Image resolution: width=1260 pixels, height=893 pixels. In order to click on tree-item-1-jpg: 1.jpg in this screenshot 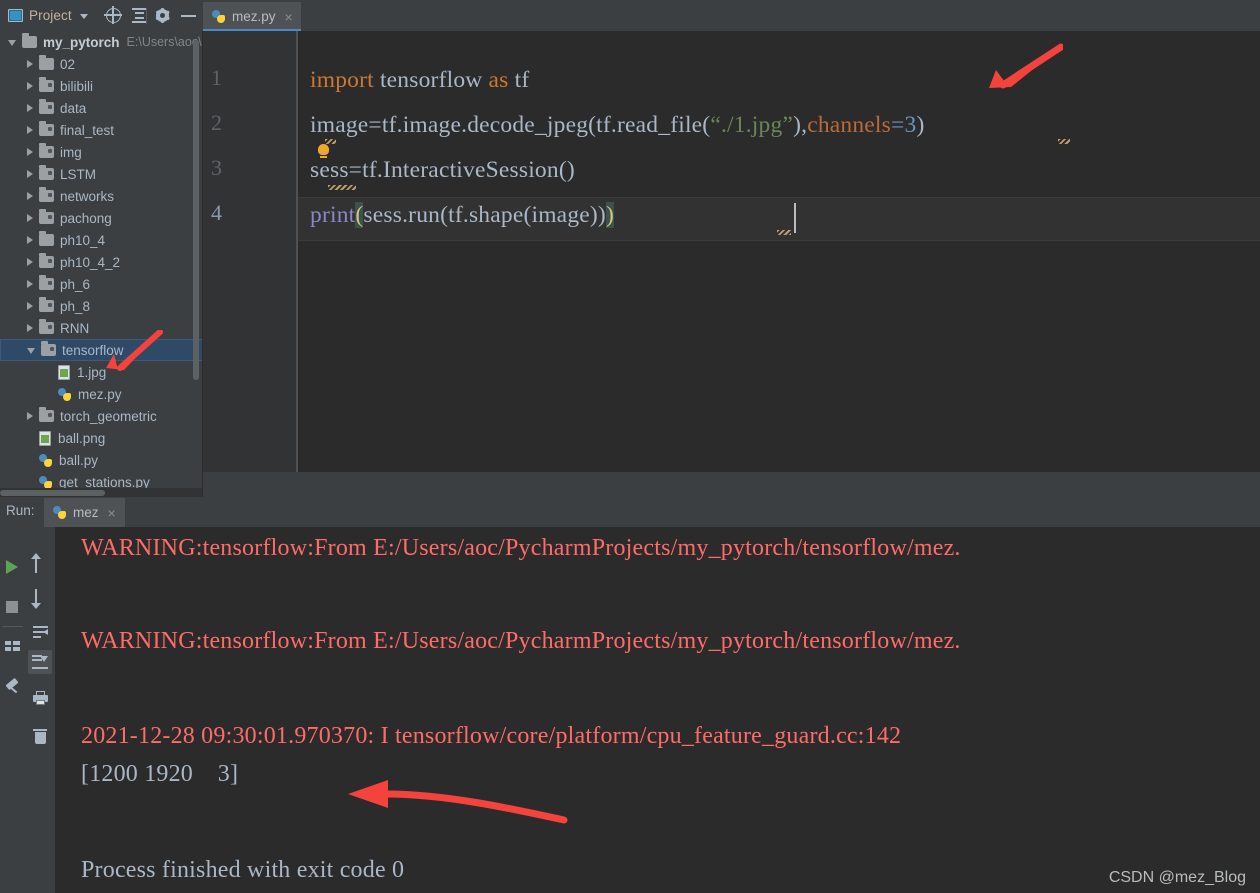, I will do `click(101, 372)`.